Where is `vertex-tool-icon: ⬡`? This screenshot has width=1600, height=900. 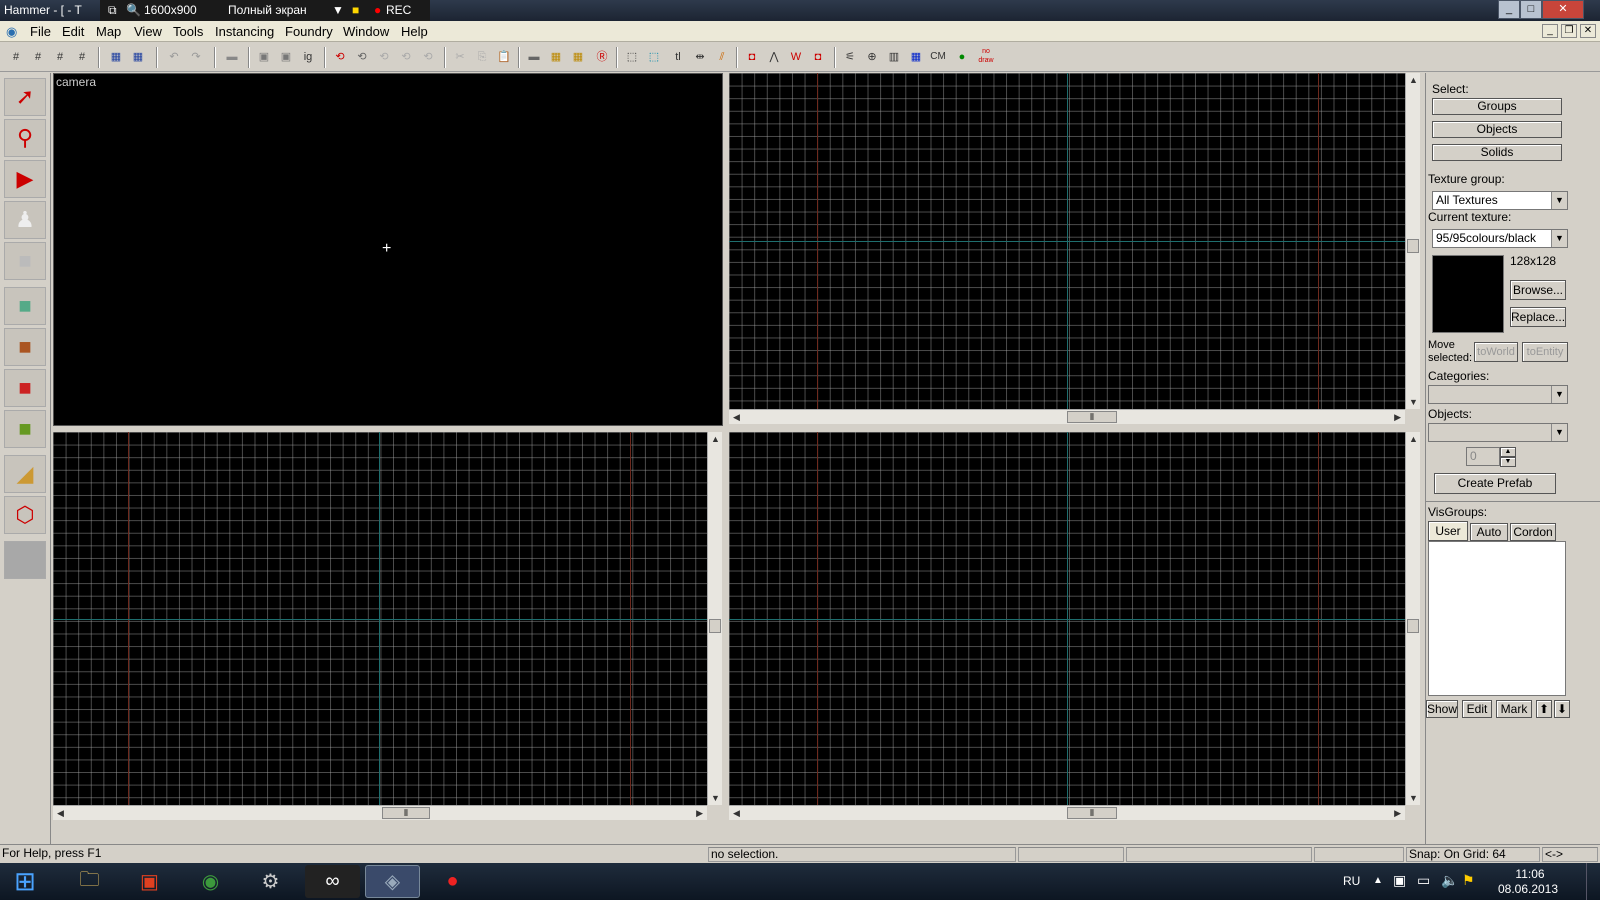
vertex-tool-icon: ⬡ is located at coordinates (25, 515).